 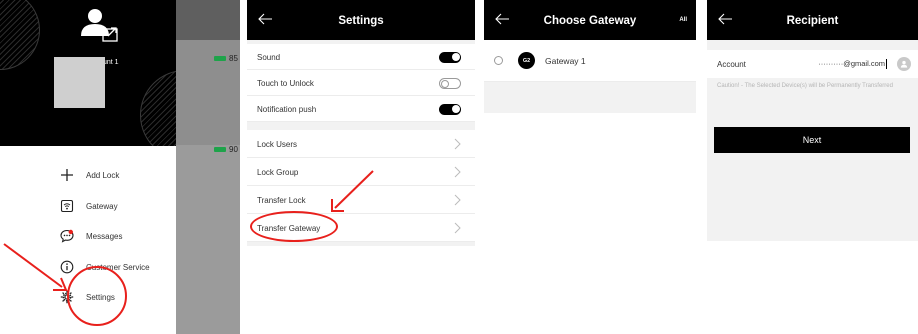 I want to click on sound-toggle, so click(x=450, y=57).